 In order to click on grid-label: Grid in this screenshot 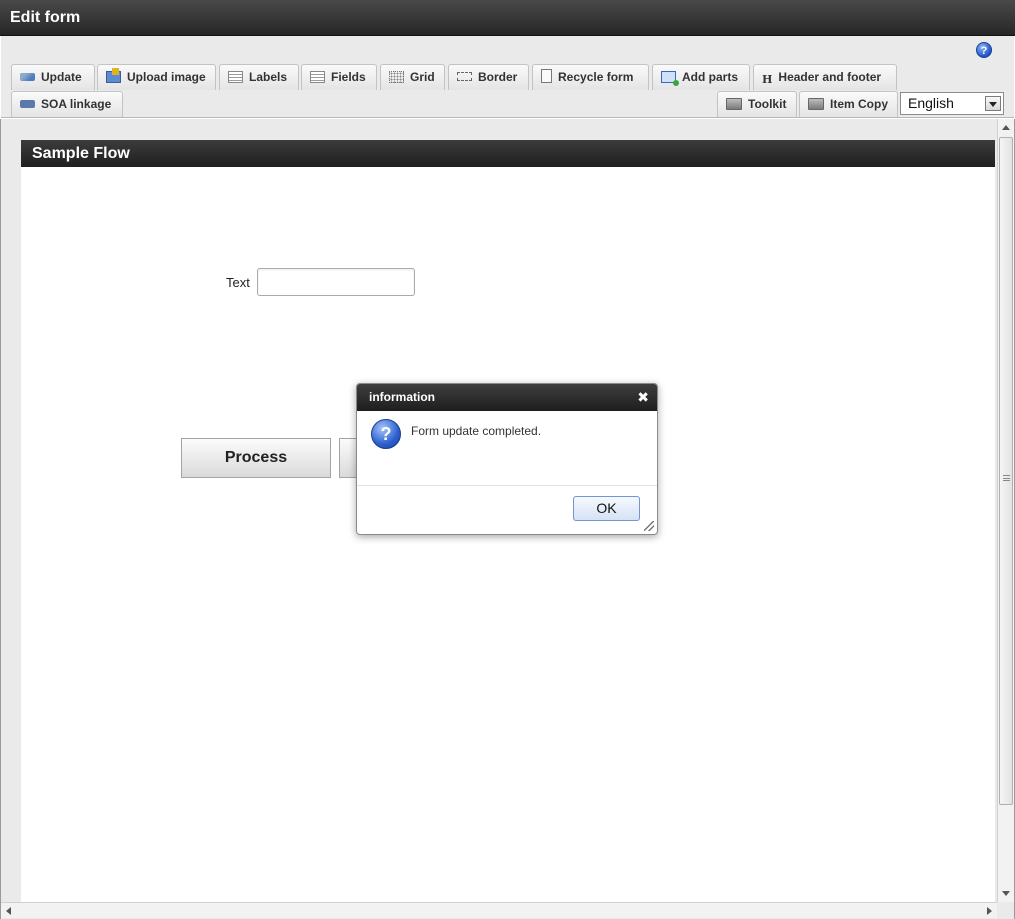, I will do `click(422, 77)`.